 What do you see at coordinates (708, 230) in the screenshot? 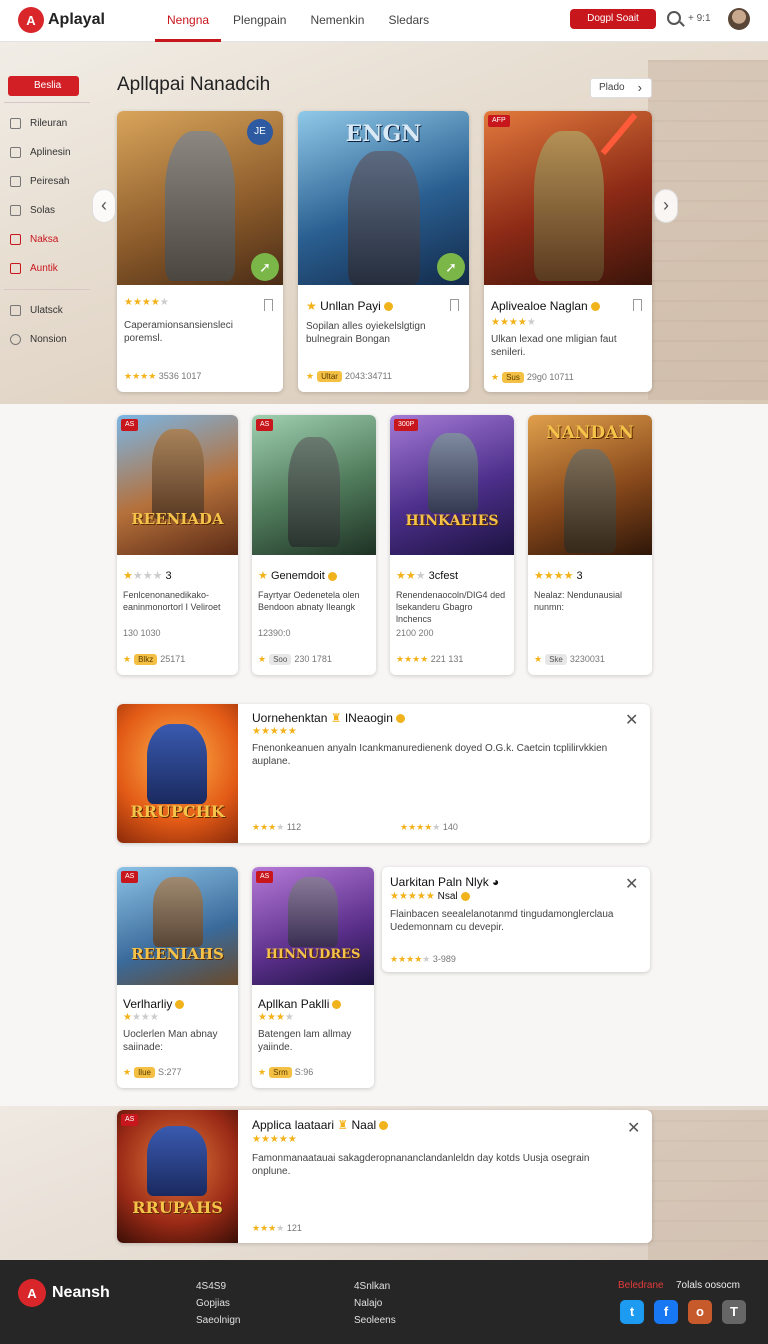
I see `castle-illustration` at bounding box center [708, 230].